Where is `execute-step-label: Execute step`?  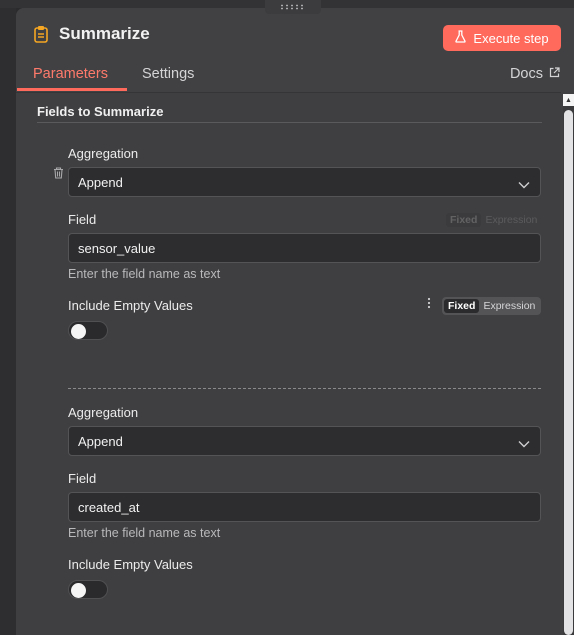
execute-step-label: Execute step is located at coordinates (511, 38).